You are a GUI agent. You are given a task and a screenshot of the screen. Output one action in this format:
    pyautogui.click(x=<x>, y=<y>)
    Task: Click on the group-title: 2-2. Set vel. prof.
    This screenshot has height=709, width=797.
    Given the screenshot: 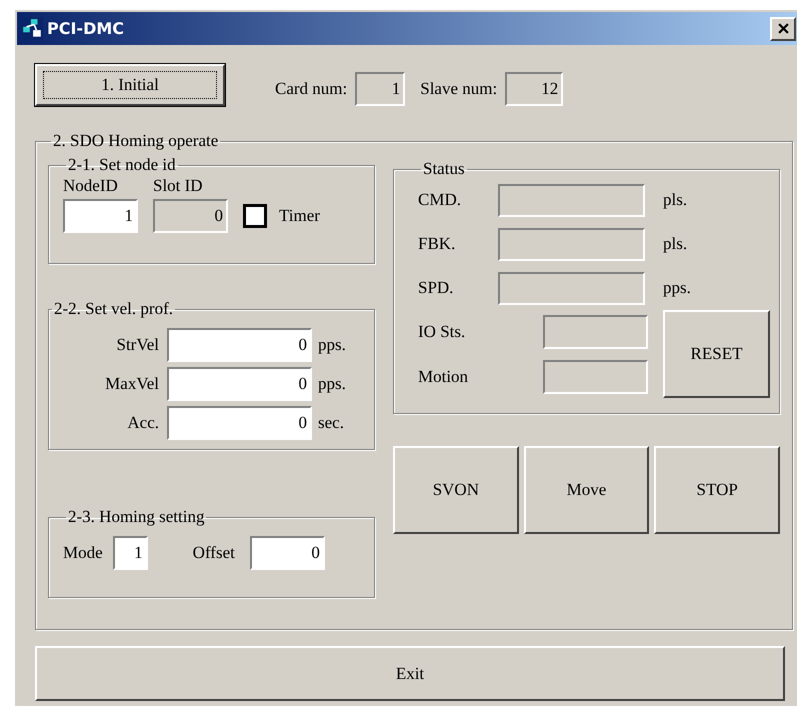 What is the action you would take?
    pyautogui.click(x=113, y=309)
    